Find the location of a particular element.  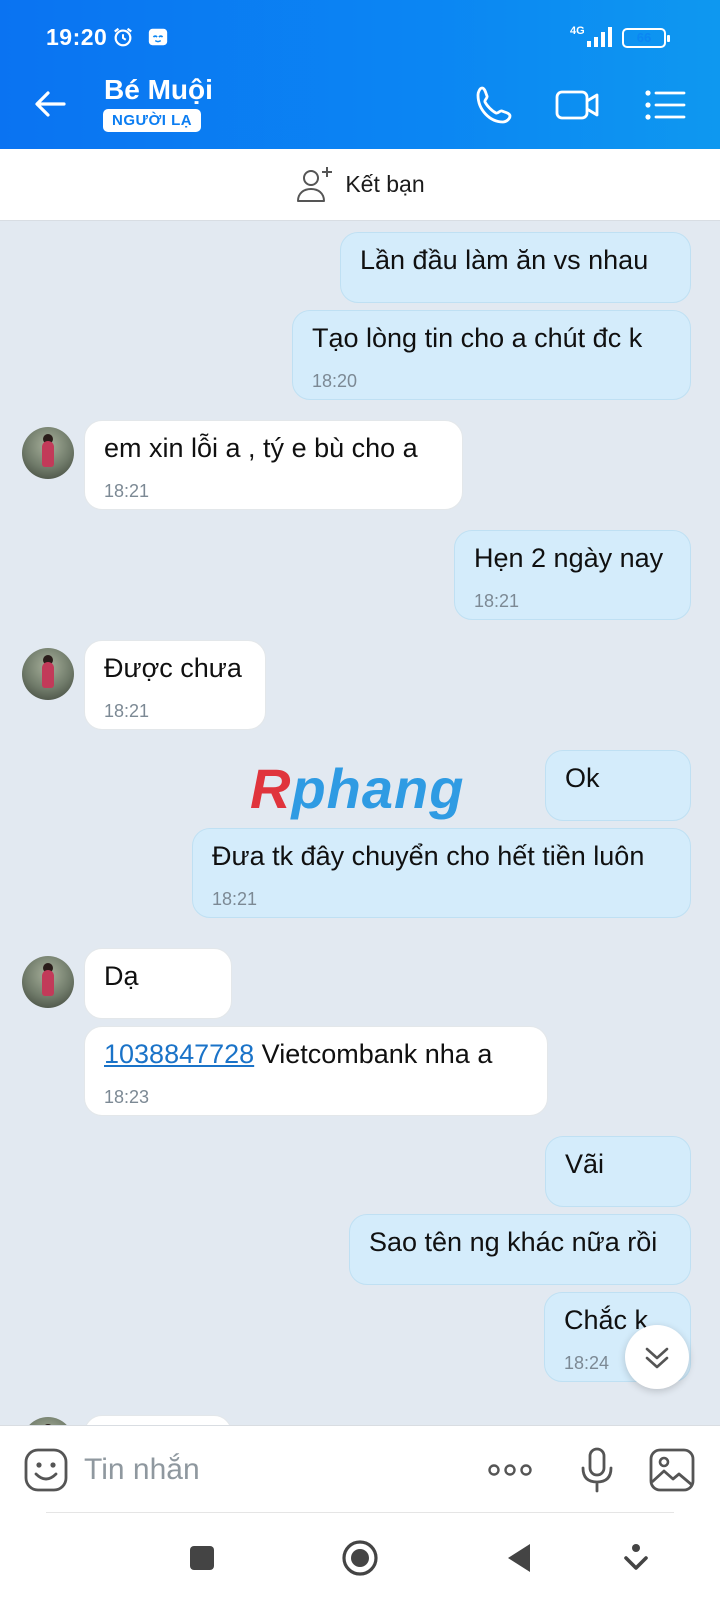

message-text: 1038847728 Vietcombank nha a is located at coordinates (298, 1054).